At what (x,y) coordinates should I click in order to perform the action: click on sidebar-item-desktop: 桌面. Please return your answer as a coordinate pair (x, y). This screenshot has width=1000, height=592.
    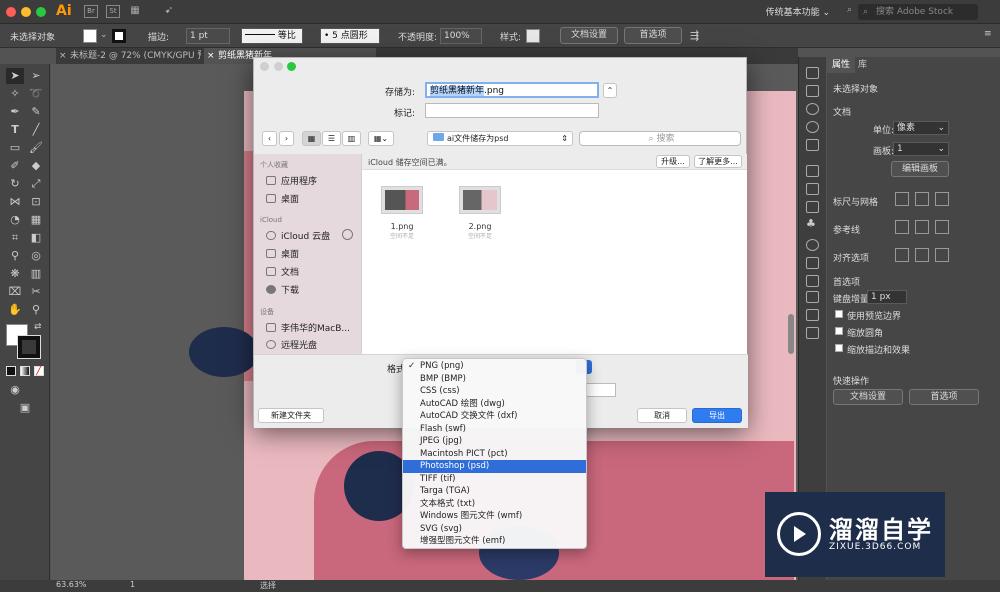
    Looking at the image, I should click on (282, 198).